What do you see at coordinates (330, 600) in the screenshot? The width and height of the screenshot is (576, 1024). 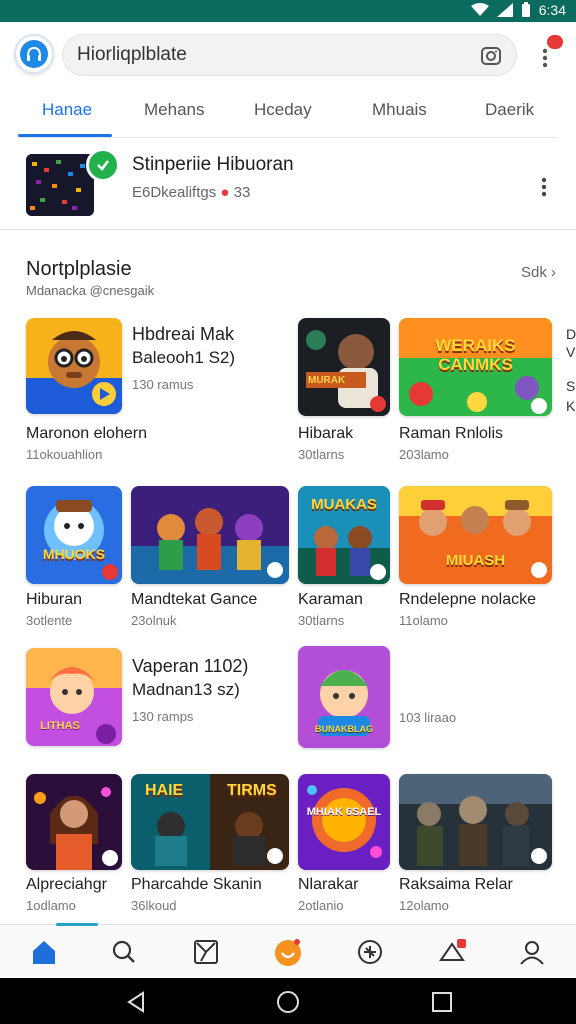 I see `game-label: Karaman` at bounding box center [330, 600].